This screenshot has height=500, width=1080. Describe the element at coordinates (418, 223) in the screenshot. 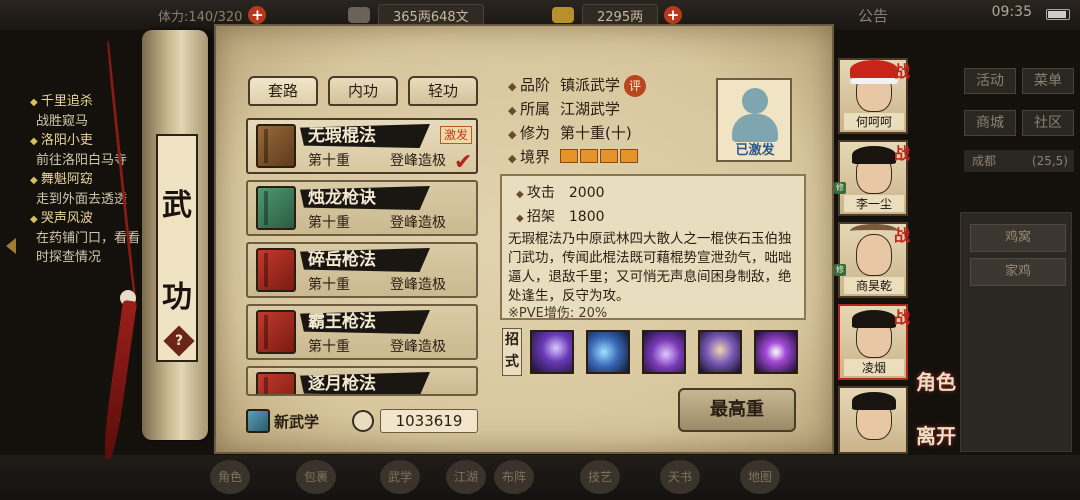

I see `skill-rank: 登峰造极` at that location.